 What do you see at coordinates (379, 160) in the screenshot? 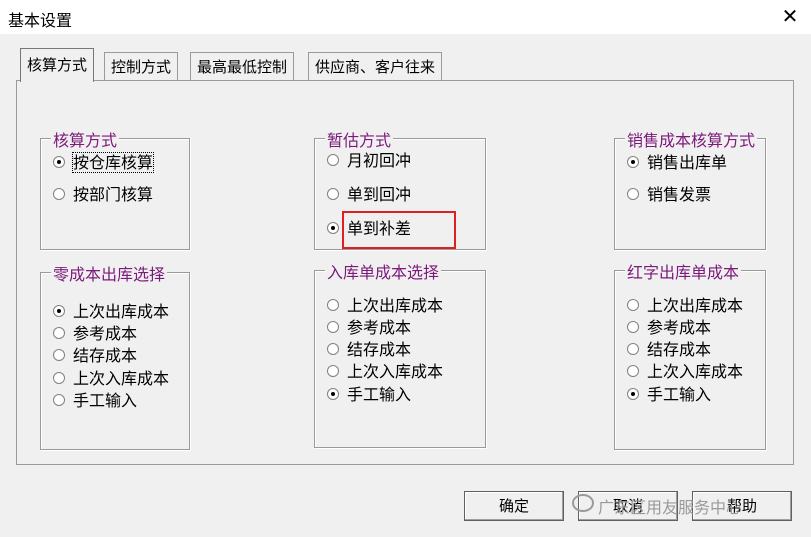
I see `radio-label: 月初回冲` at bounding box center [379, 160].